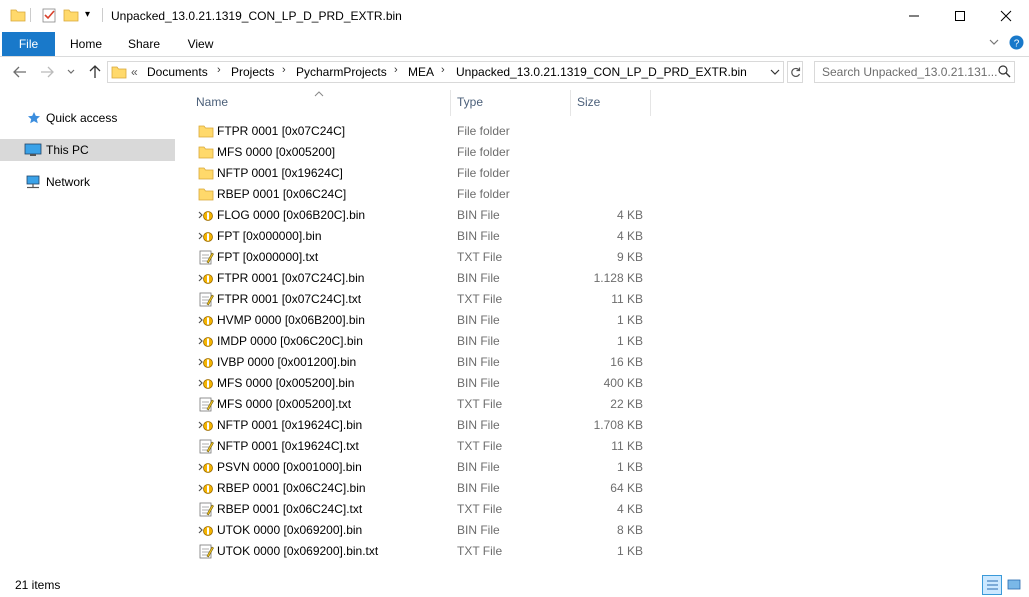 The width and height of the screenshot is (1029, 597). Describe the element at coordinates (288, 446) in the screenshot. I see `file-name: NFTP 0001 [0x19624C].txt` at that location.